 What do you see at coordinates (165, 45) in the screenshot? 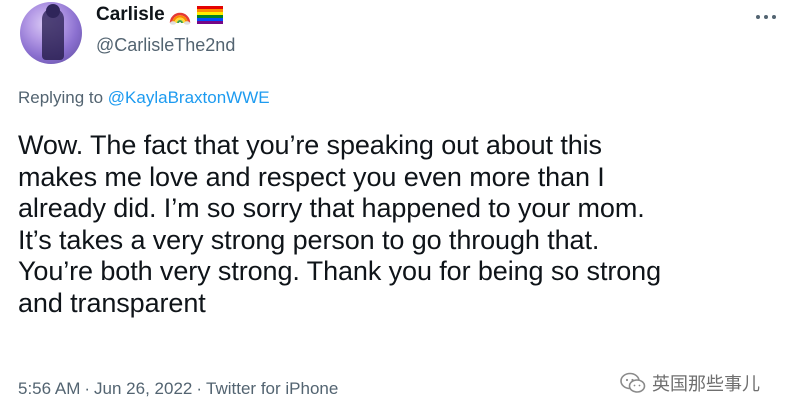
I see `user-handle: @CarlisleThe2nd` at bounding box center [165, 45].